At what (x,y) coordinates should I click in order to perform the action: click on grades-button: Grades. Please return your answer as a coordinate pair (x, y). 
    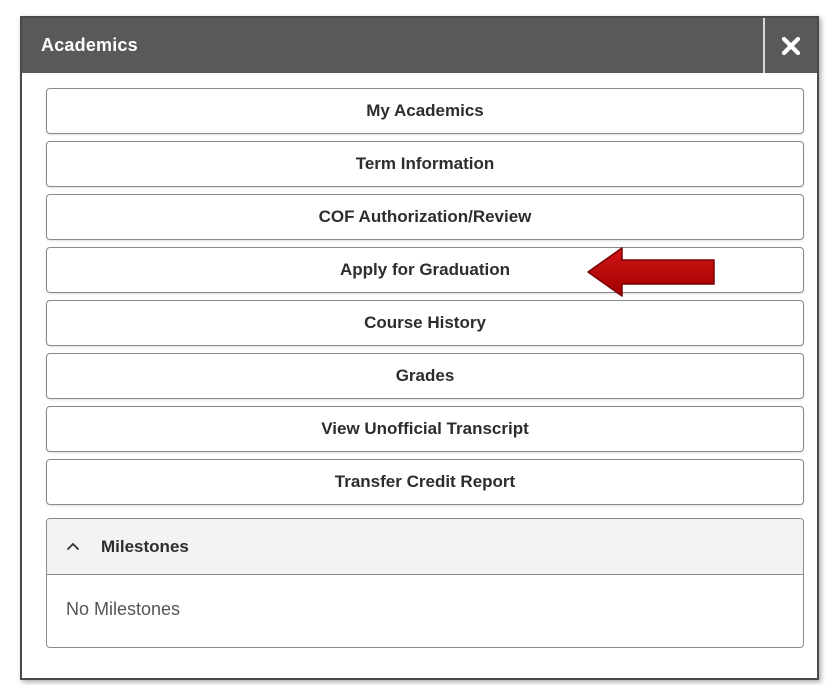
    Looking at the image, I should click on (425, 376).